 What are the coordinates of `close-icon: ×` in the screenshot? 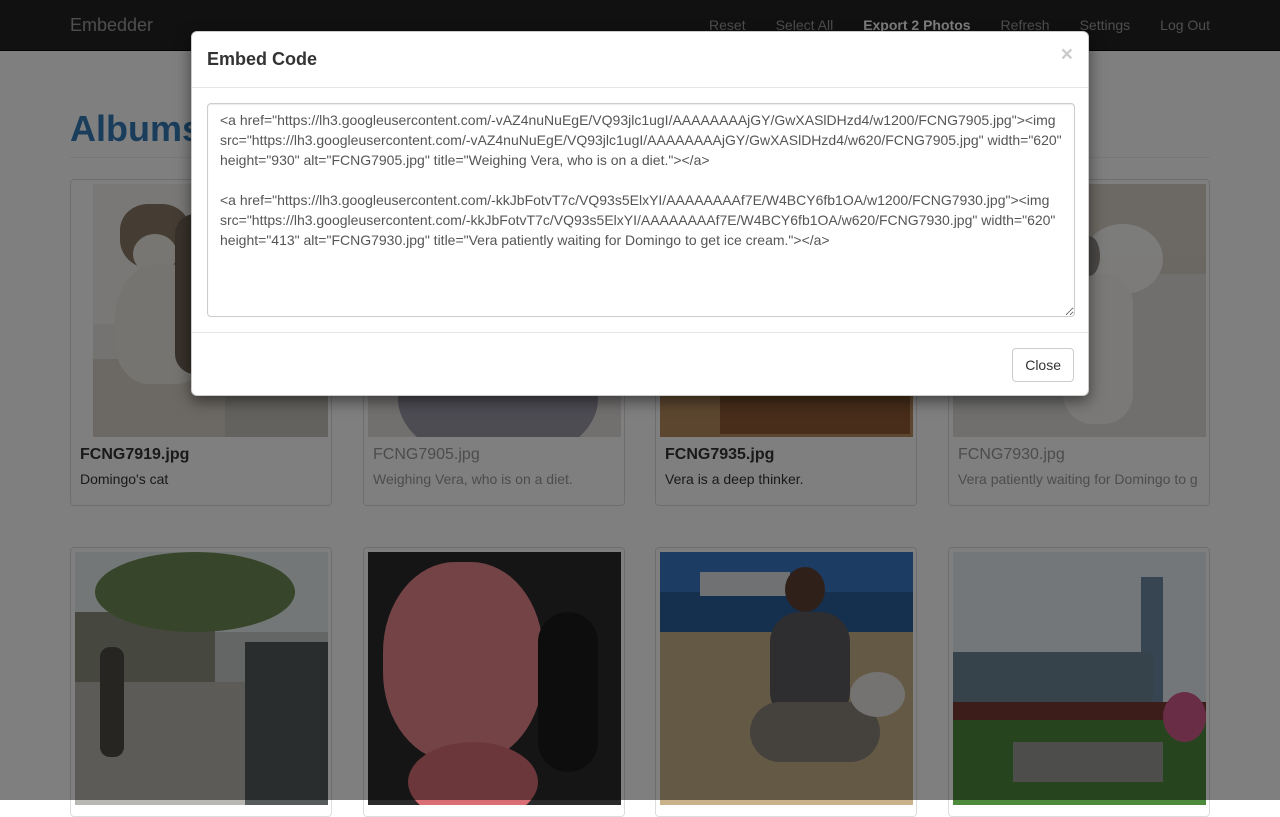 It's located at (1067, 54).